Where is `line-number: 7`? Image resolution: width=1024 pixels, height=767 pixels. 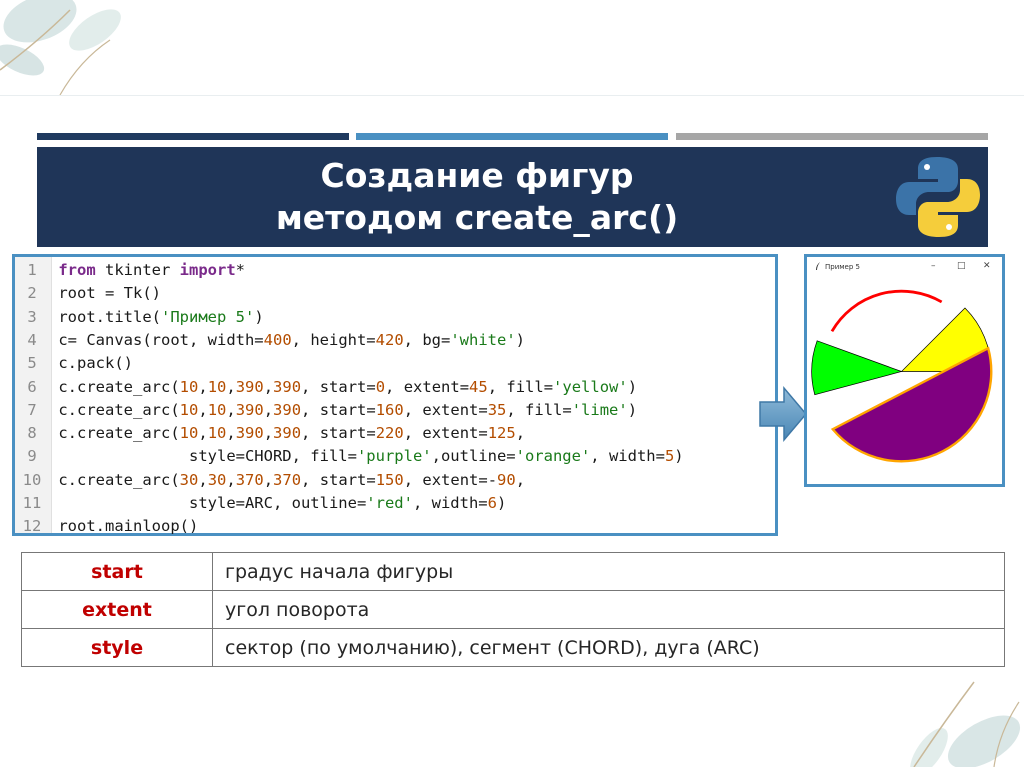
line-number: 7 is located at coordinates (32, 409).